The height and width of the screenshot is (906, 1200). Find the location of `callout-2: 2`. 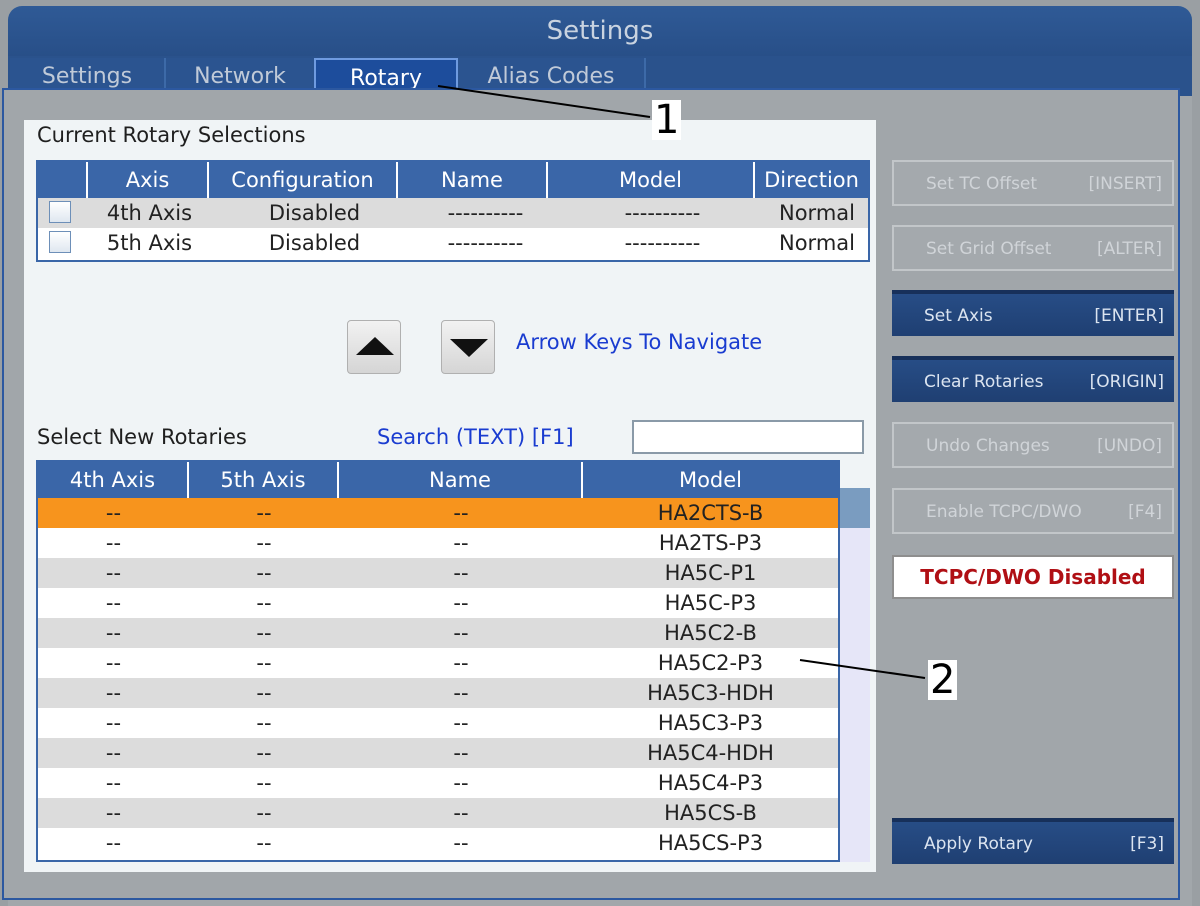

callout-2: 2 is located at coordinates (943, 680).